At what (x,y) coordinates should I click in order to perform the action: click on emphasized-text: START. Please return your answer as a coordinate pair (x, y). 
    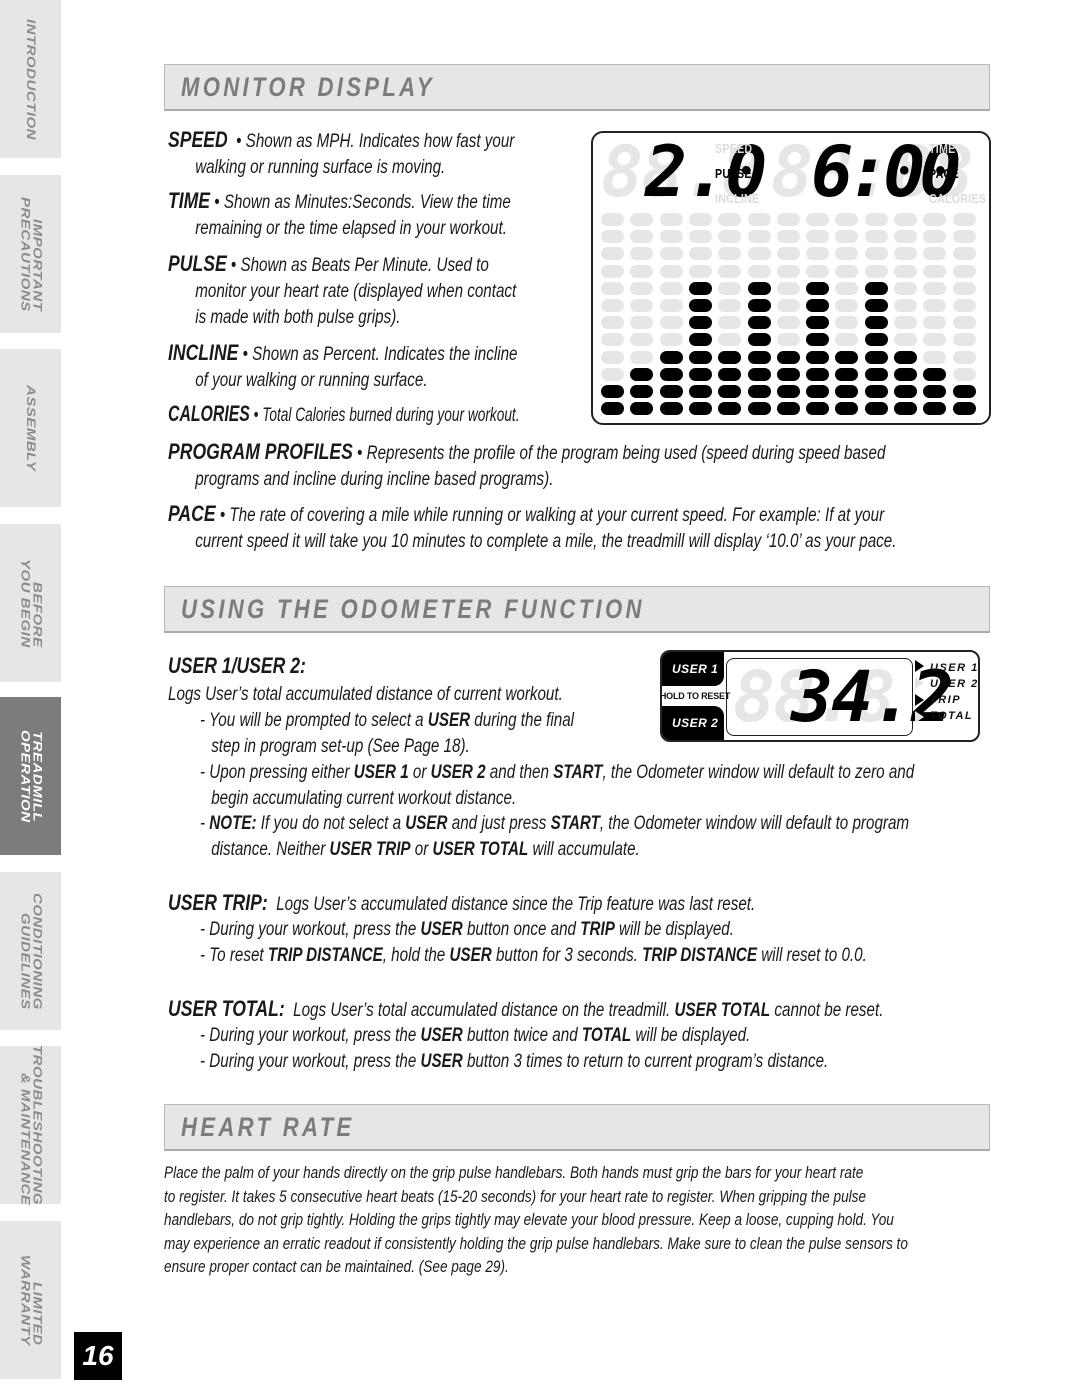
    Looking at the image, I should click on (578, 772).